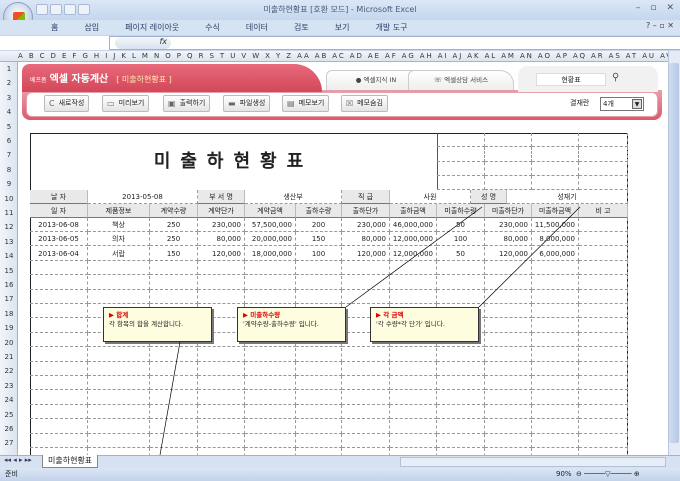 This screenshot has height=481, width=680. I want to click on status-text: 준비, so click(11, 474).